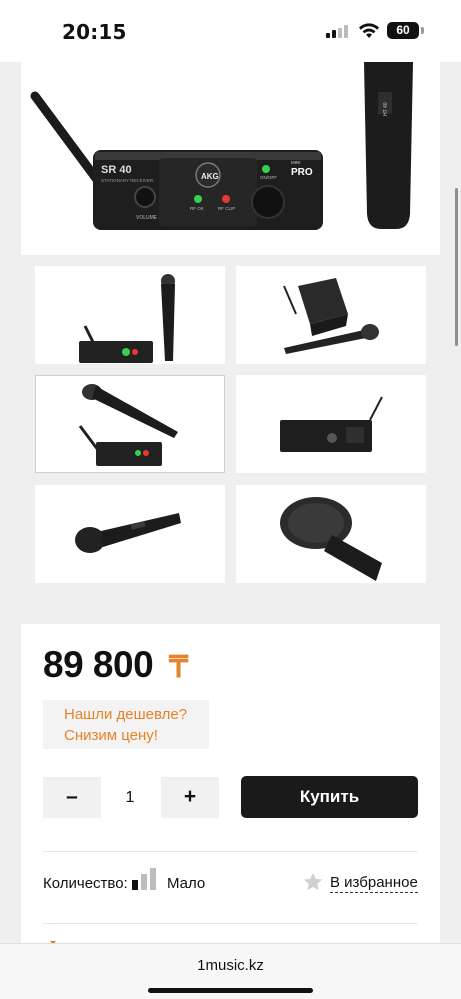  I want to click on stock-label: Количество:, so click(85, 883).